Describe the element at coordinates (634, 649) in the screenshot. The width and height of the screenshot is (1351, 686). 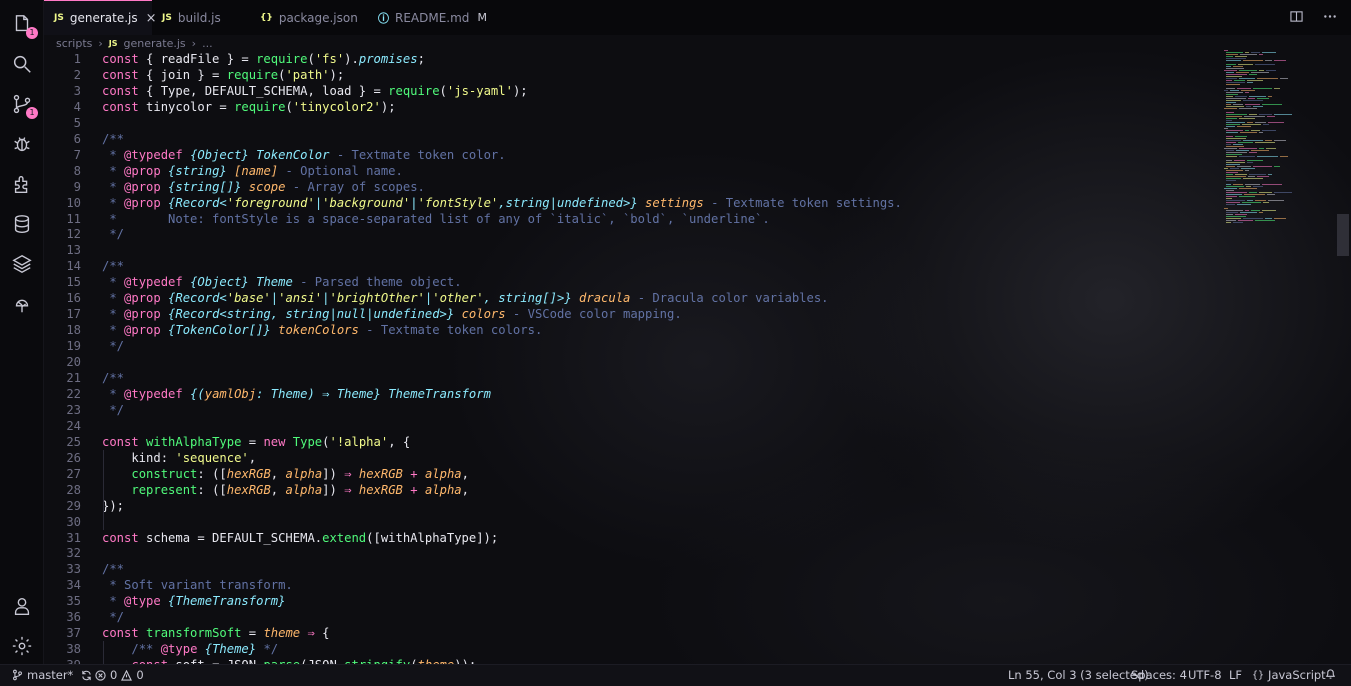
I see `code-line: 38 /** @type {Theme} */` at that location.